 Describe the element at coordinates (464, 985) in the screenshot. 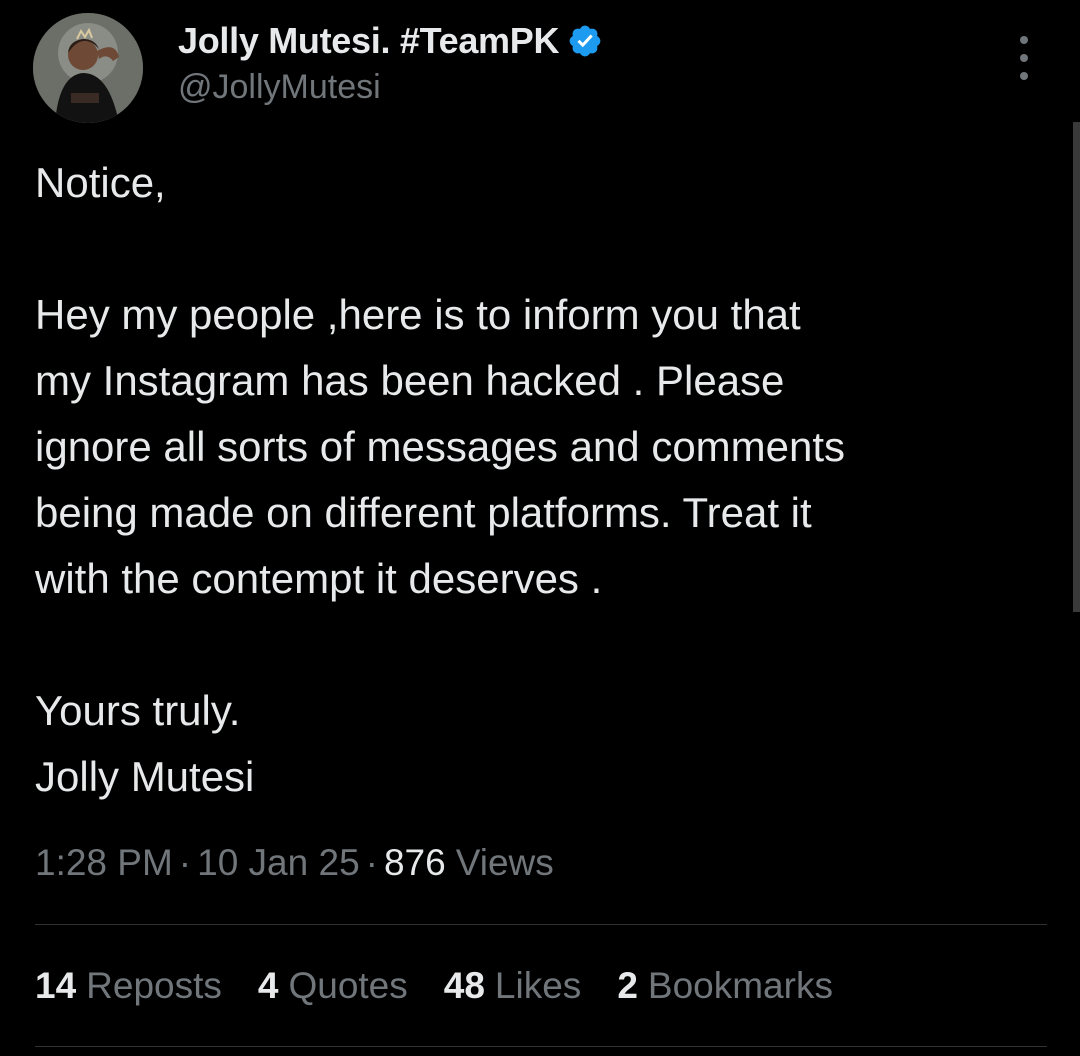

I see `stat-count: 48` at that location.